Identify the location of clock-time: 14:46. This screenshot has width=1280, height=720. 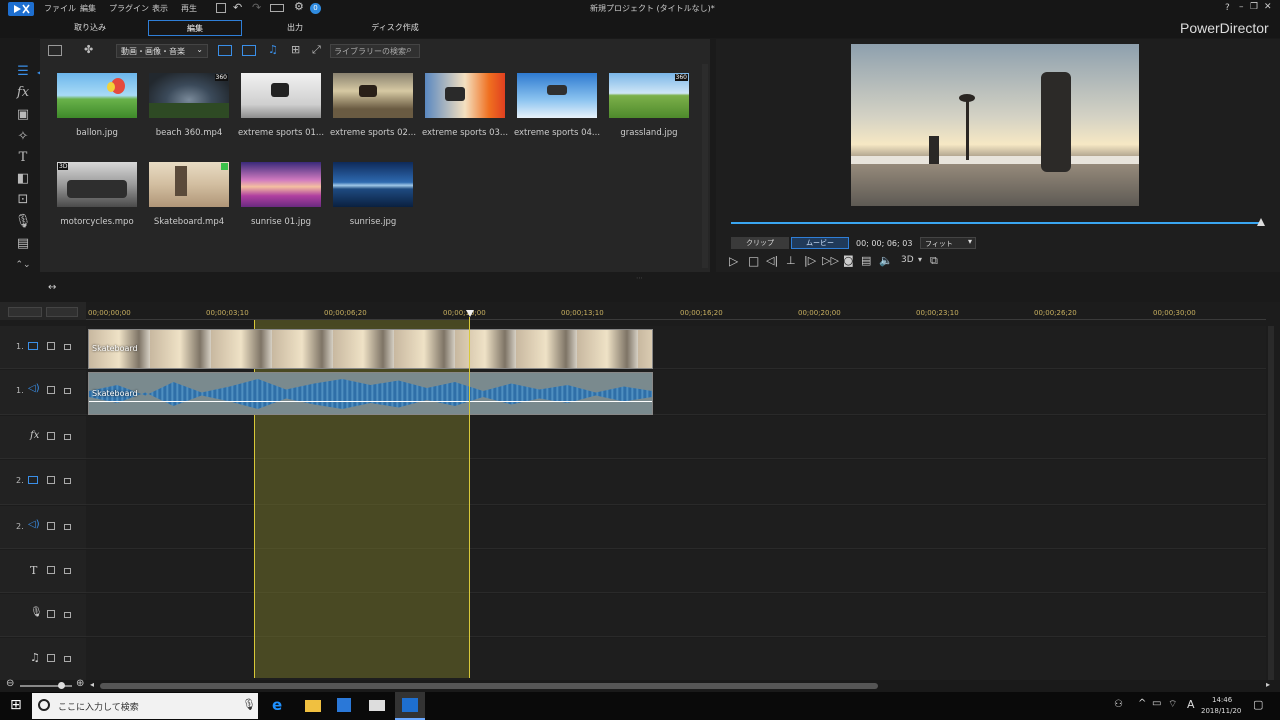
(1222, 700).